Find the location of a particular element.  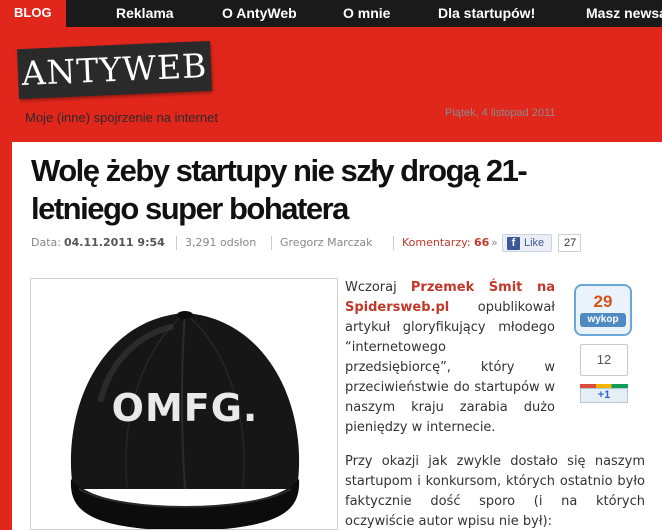

meta-date-label: Data: is located at coordinates (46, 242).